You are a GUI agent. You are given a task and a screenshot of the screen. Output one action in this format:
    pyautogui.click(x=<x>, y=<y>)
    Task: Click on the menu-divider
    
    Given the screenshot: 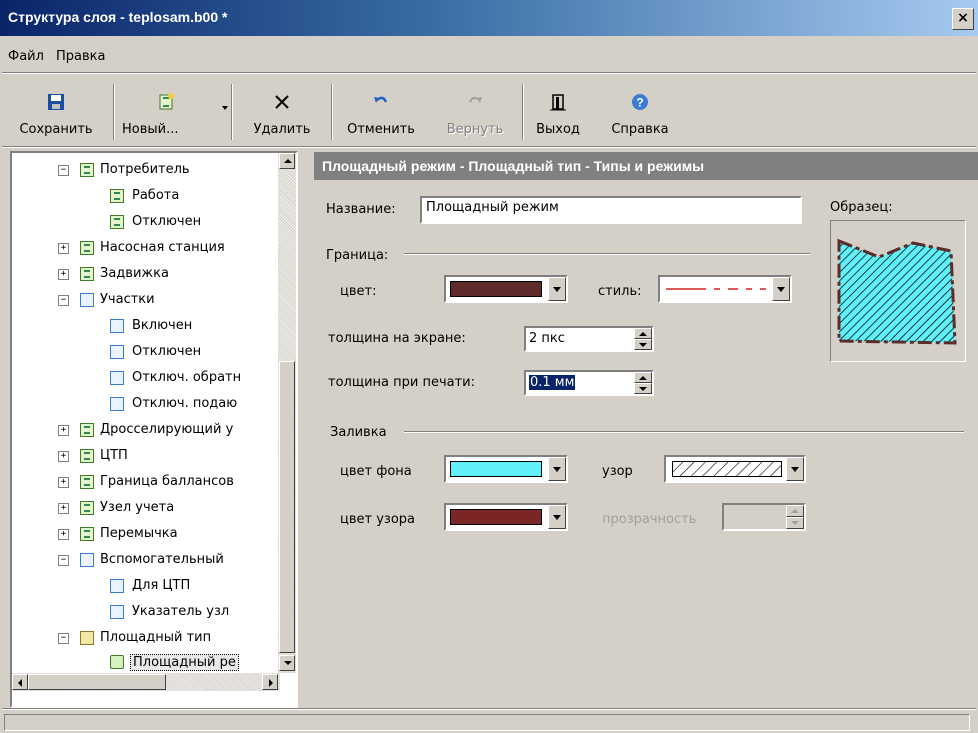 What is the action you would take?
    pyautogui.click(x=489, y=73)
    